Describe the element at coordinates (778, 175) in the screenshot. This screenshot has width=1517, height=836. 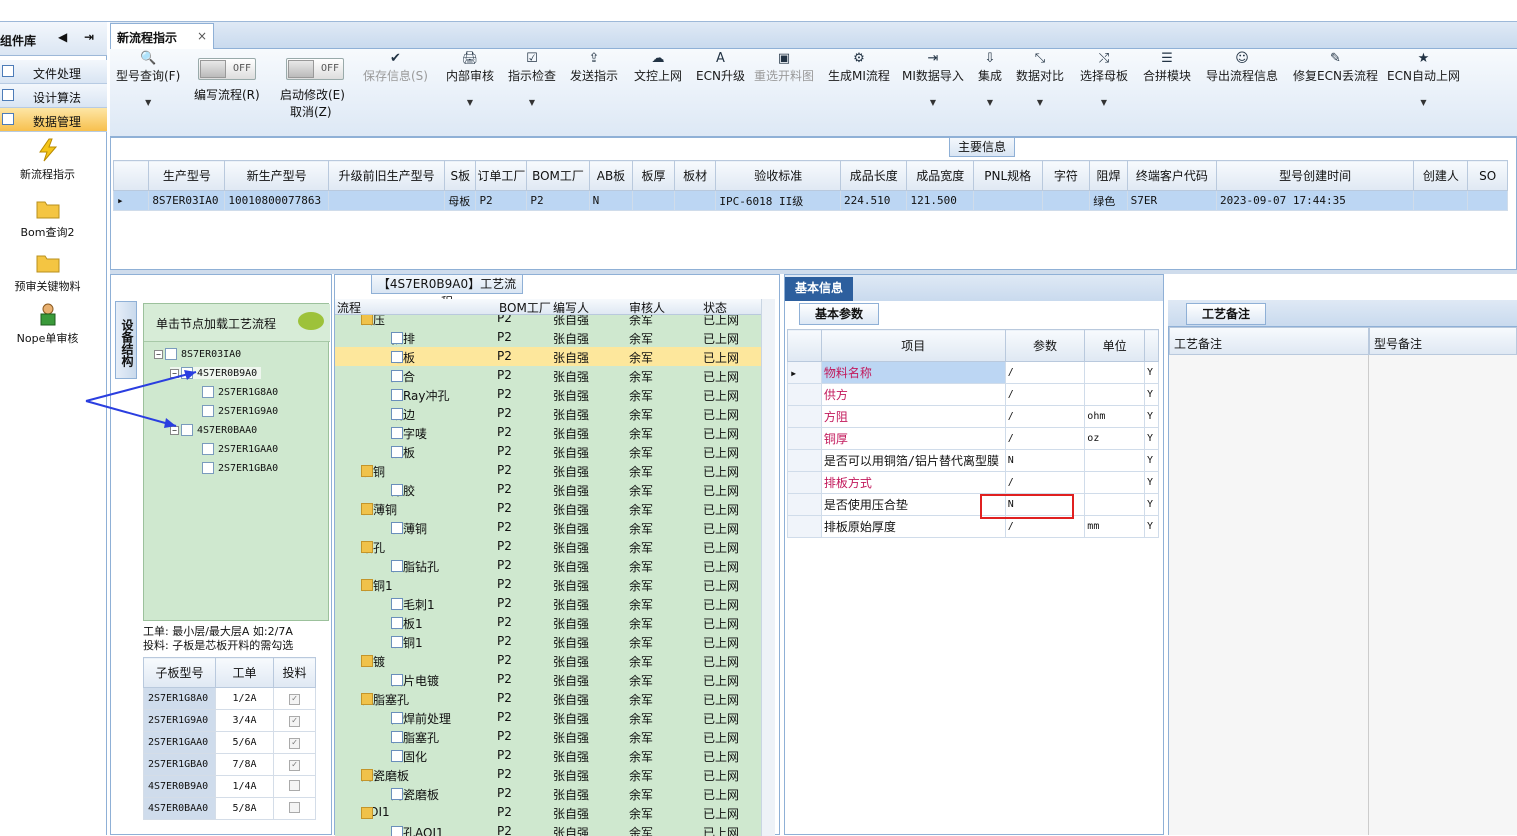
I see `column-header: 验收标准` at that location.